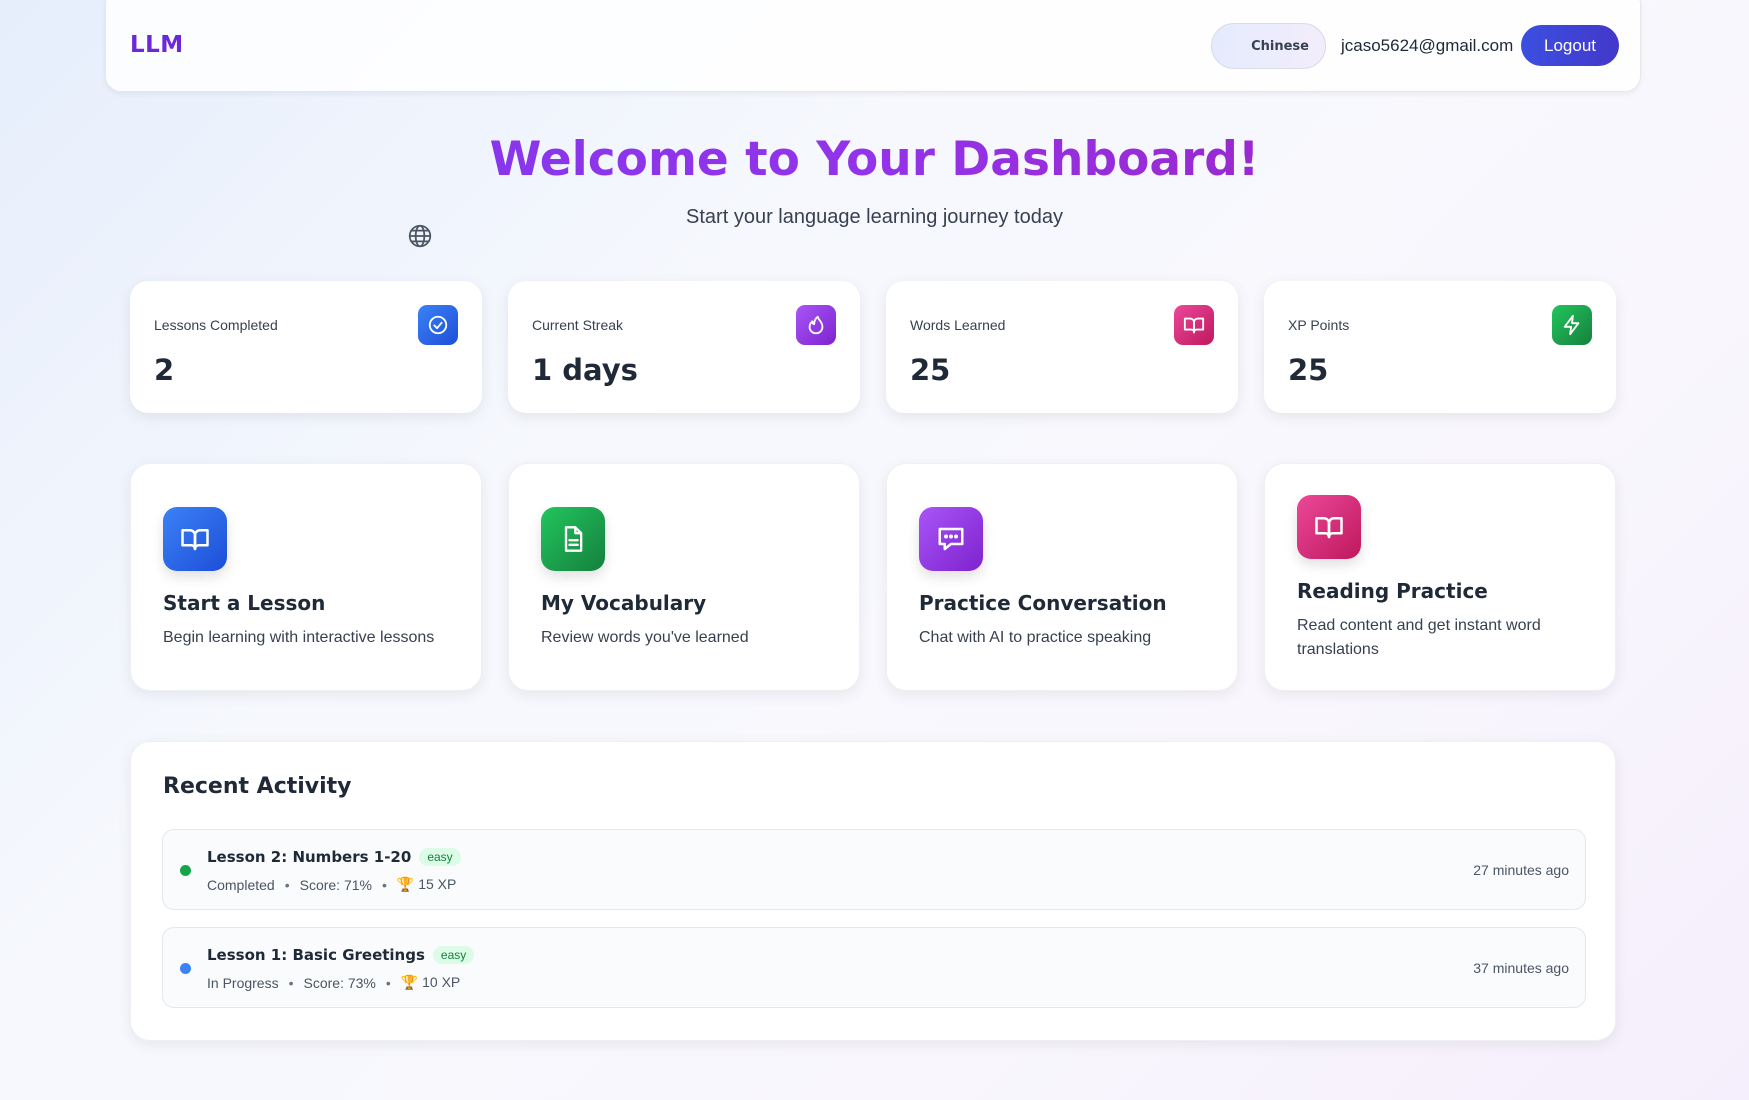 The height and width of the screenshot is (1100, 1749). What do you see at coordinates (1440, 347) in the screenshot?
I see `stat-card-xp-points: XP Points 25` at bounding box center [1440, 347].